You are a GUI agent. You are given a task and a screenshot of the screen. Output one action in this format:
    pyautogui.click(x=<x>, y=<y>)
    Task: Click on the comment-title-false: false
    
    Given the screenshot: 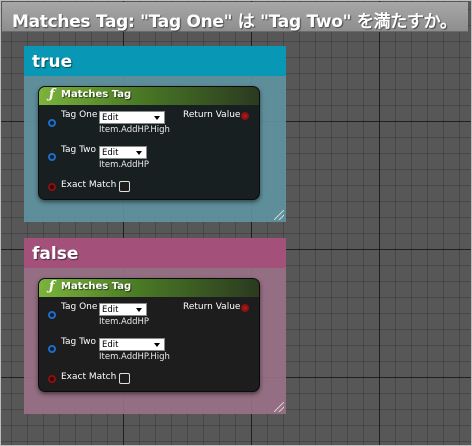 What is the action you would take?
    pyautogui.click(x=55, y=254)
    